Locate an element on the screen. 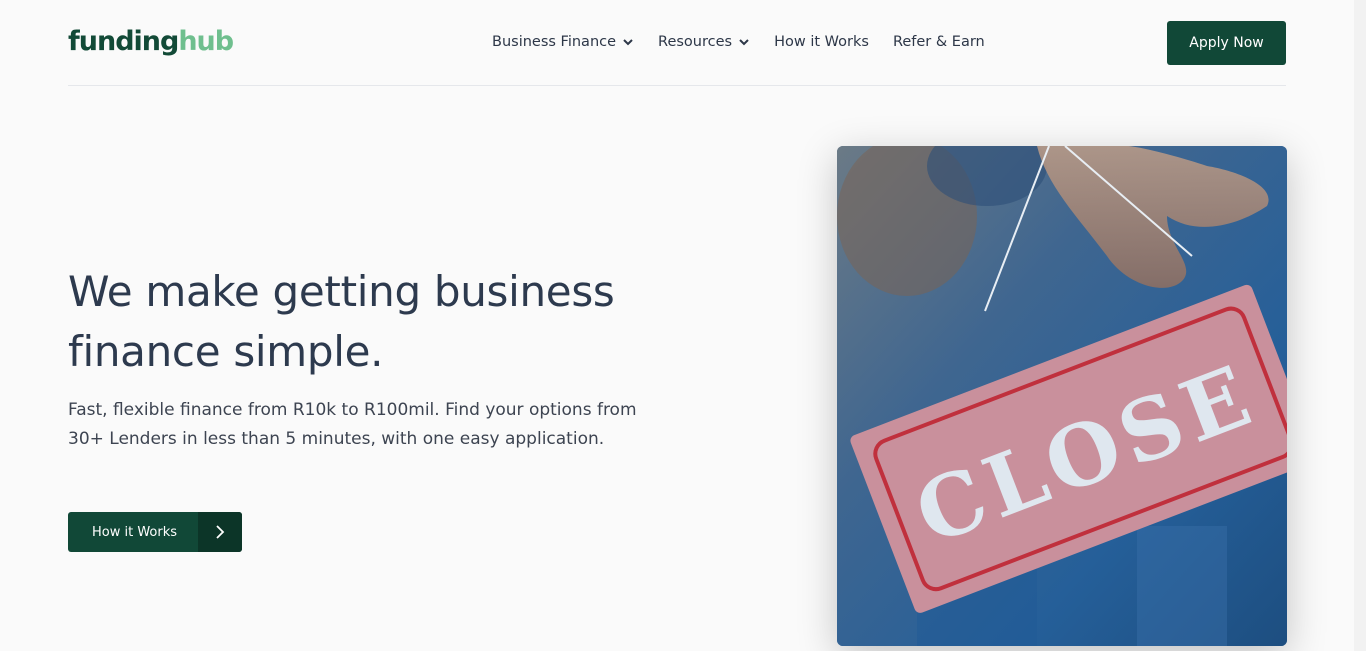 The image size is (1366, 651). cta-label: How it Works is located at coordinates (135, 532).